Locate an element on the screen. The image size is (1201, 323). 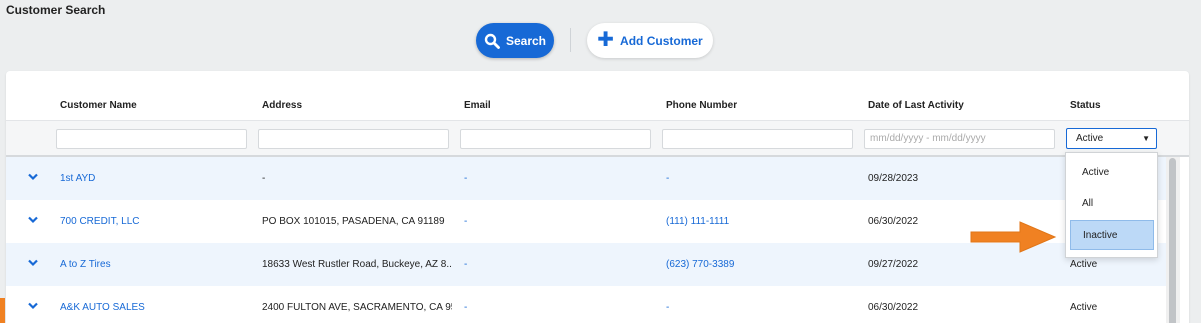
status-filter-value: Active is located at coordinates (1090, 138).